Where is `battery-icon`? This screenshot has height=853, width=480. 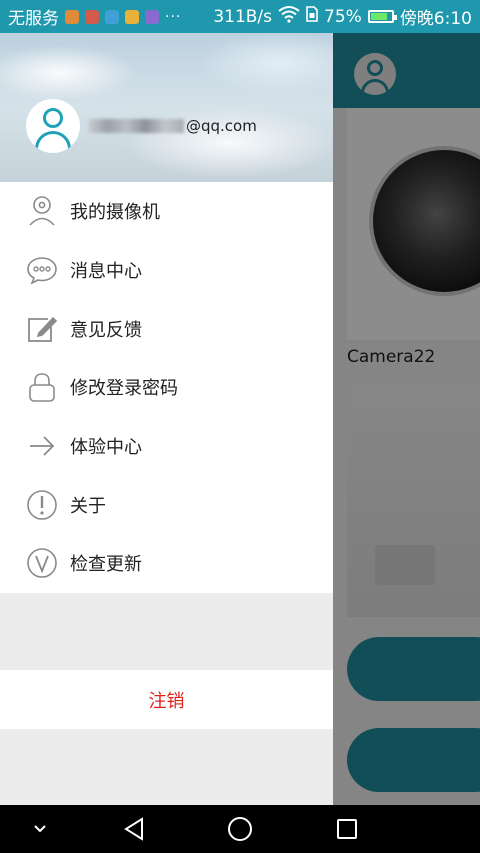 battery-icon is located at coordinates (382, 16).